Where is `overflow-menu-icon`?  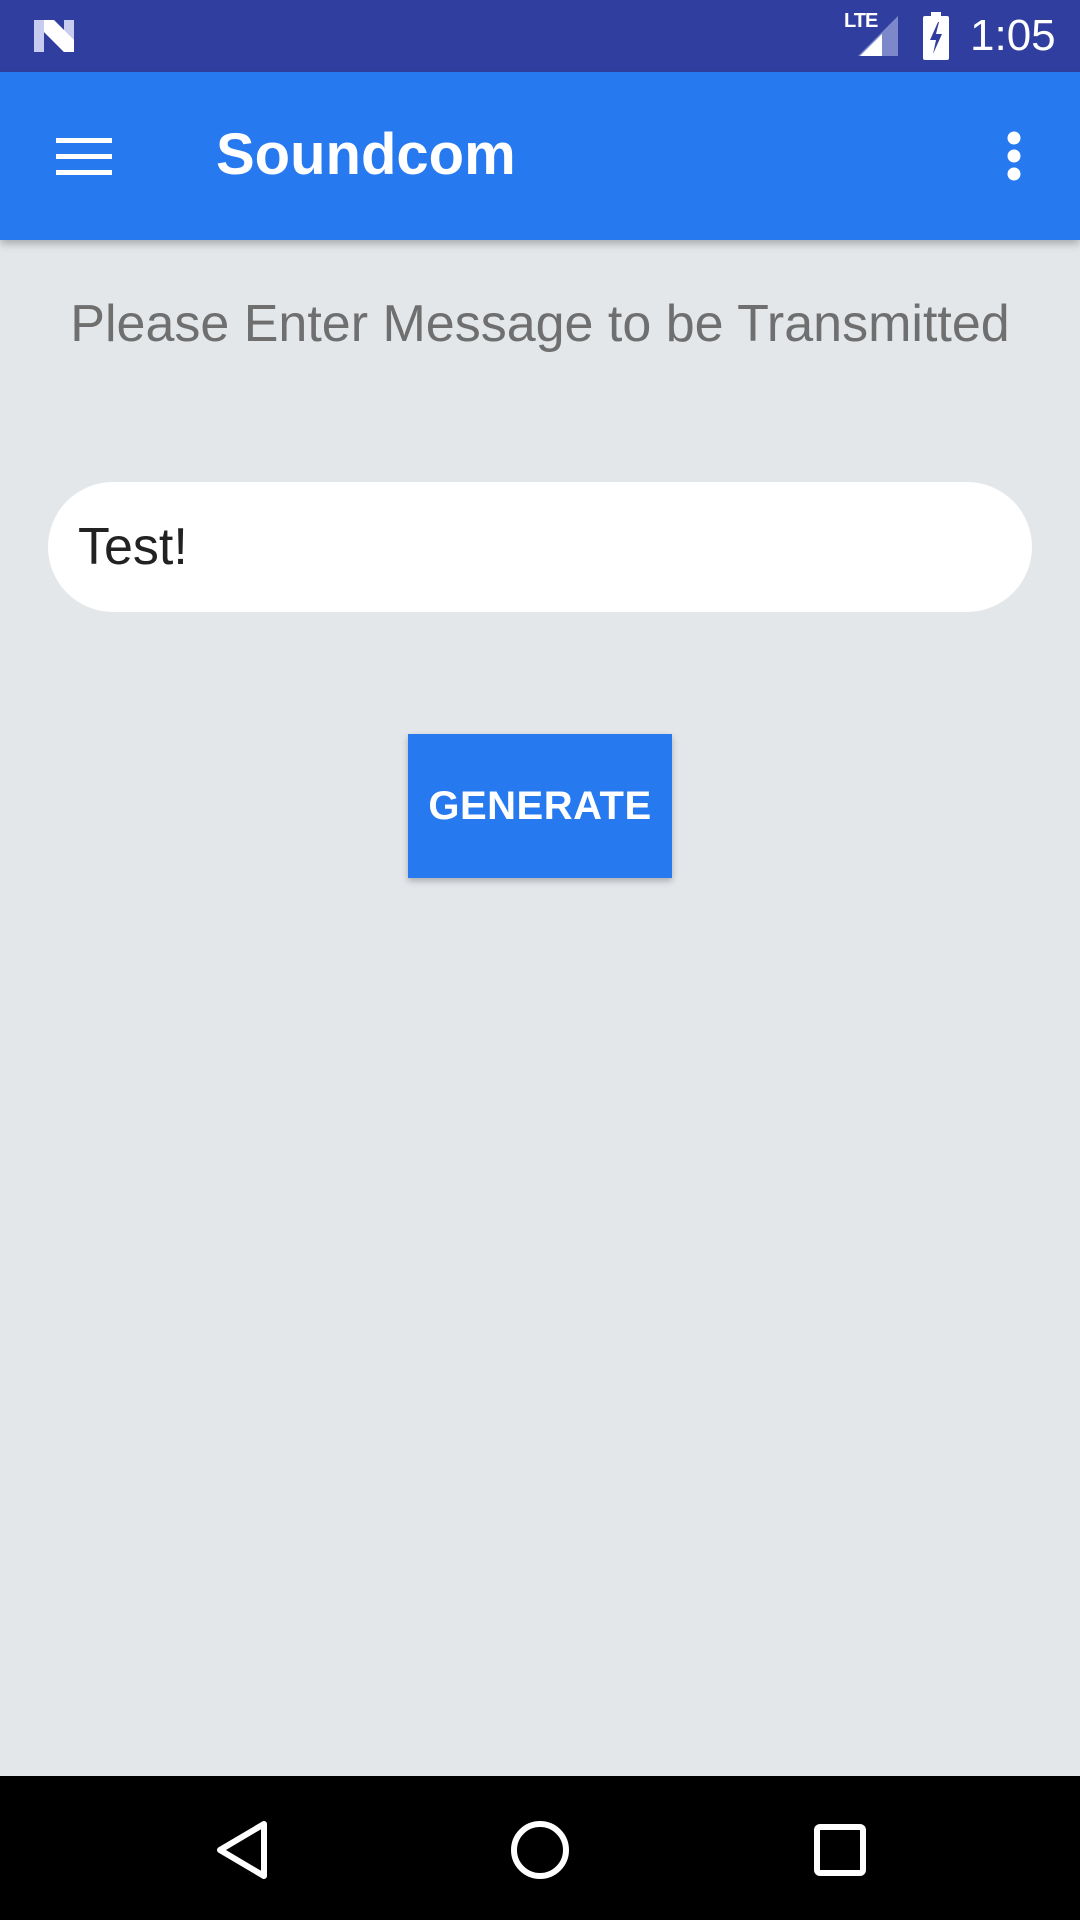 overflow-menu-icon is located at coordinates (1014, 156).